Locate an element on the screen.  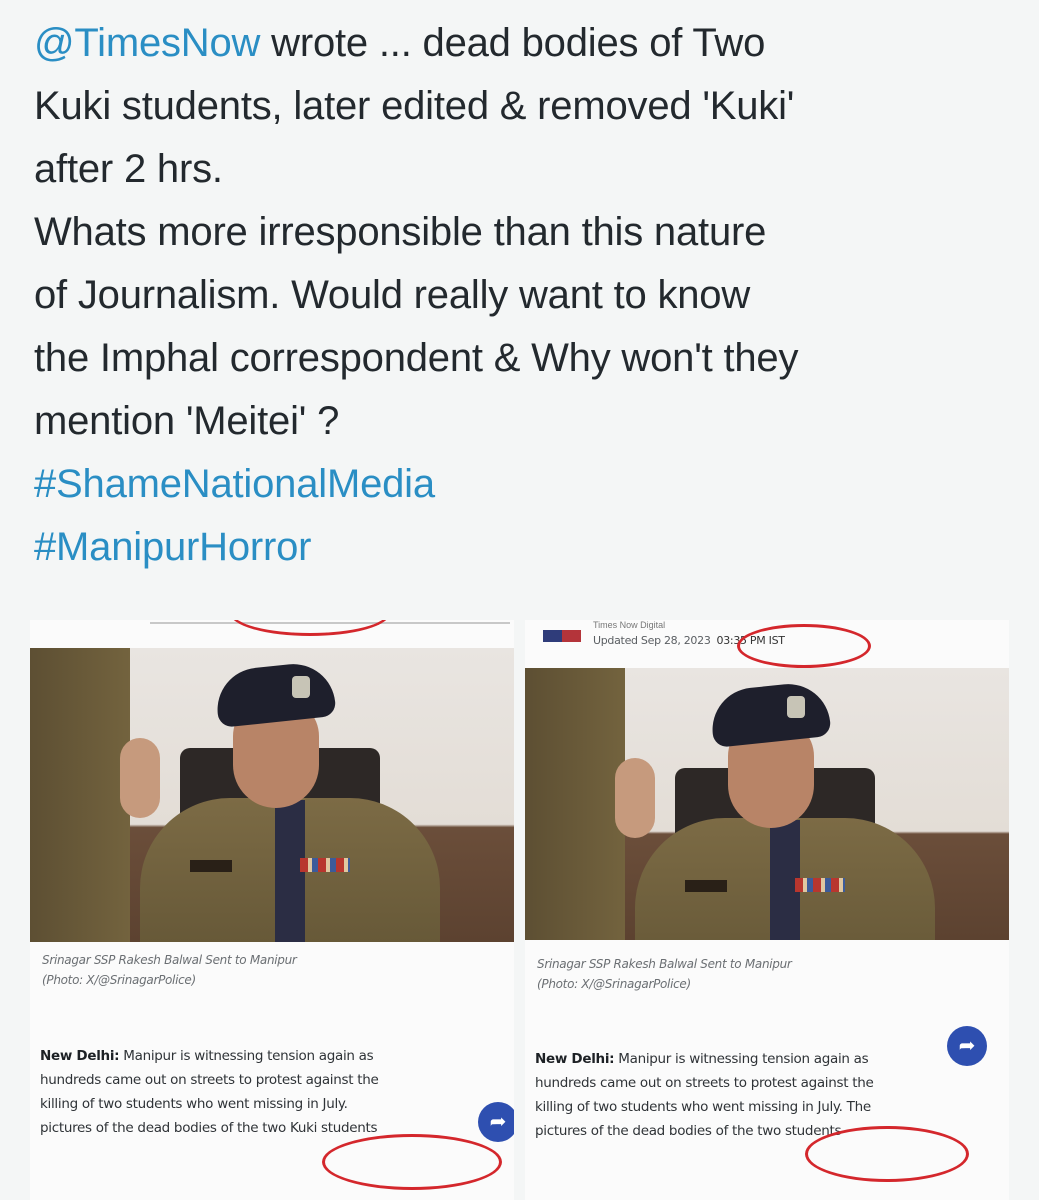
tweet-line-7: mention 'Meitei' ? is located at coordinates (187, 421).